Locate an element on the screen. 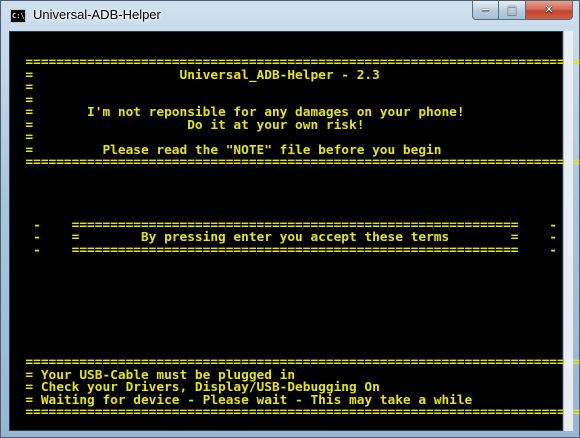  minimize-icon: − is located at coordinates (485, 9).